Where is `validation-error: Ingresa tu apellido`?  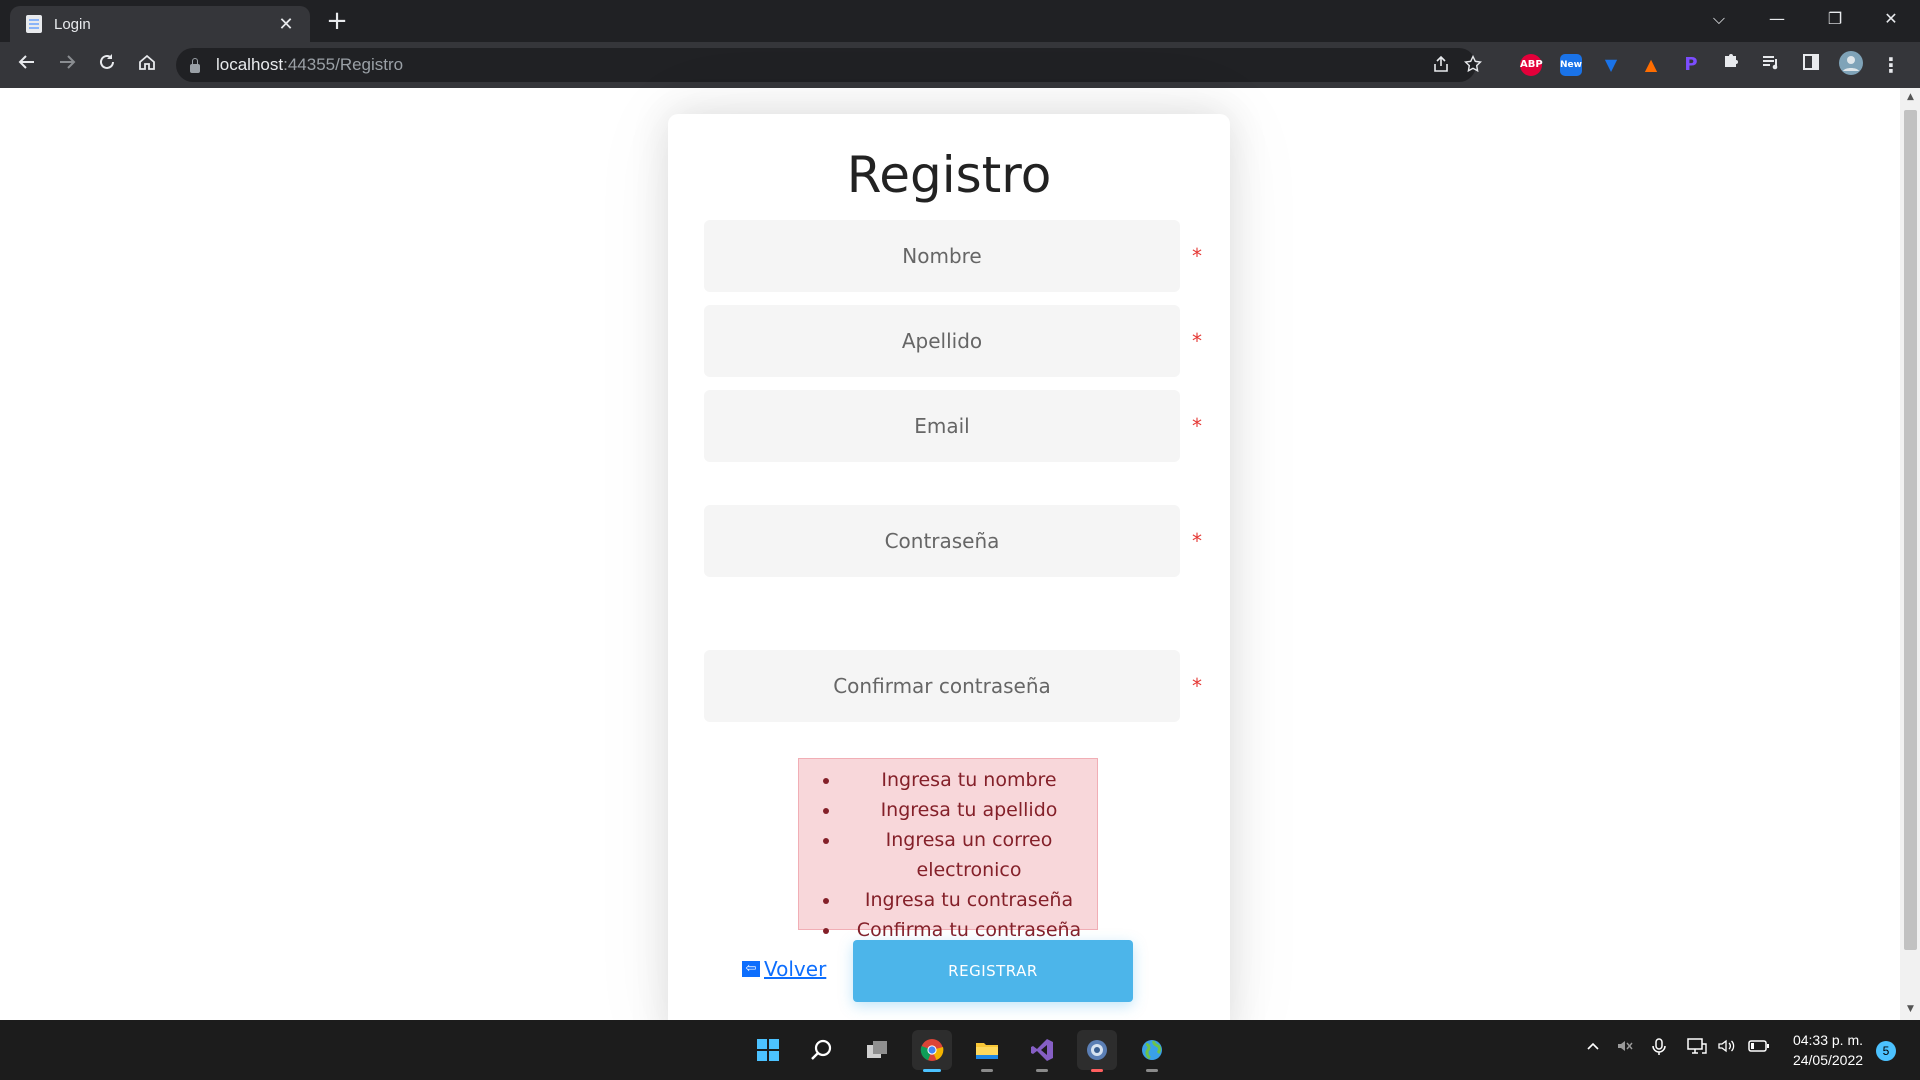 validation-error: Ingresa tu apellido is located at coordinates (969, 810).